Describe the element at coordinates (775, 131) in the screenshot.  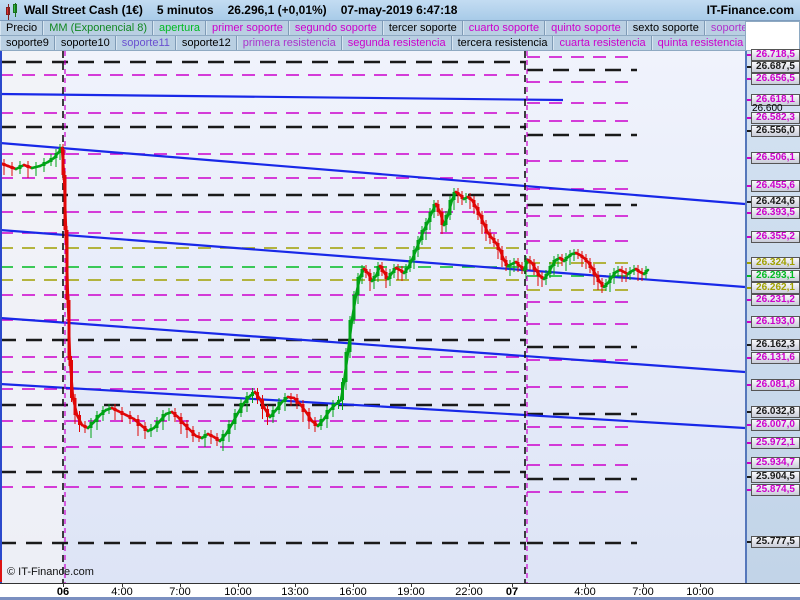
I see `price-level-label: 26.556,0` at that location.